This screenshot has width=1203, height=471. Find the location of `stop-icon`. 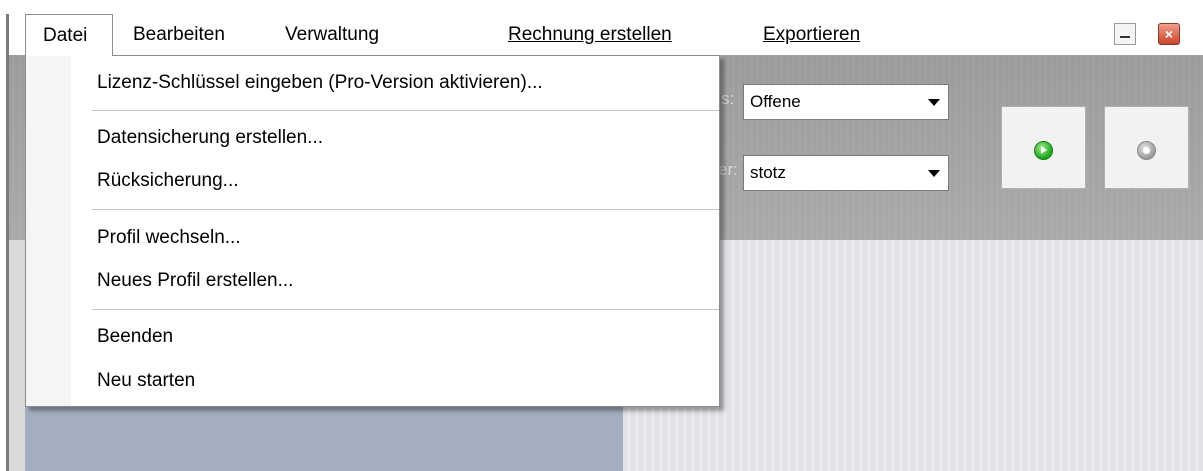

stop-icon is located at coordinates (1146, 150).